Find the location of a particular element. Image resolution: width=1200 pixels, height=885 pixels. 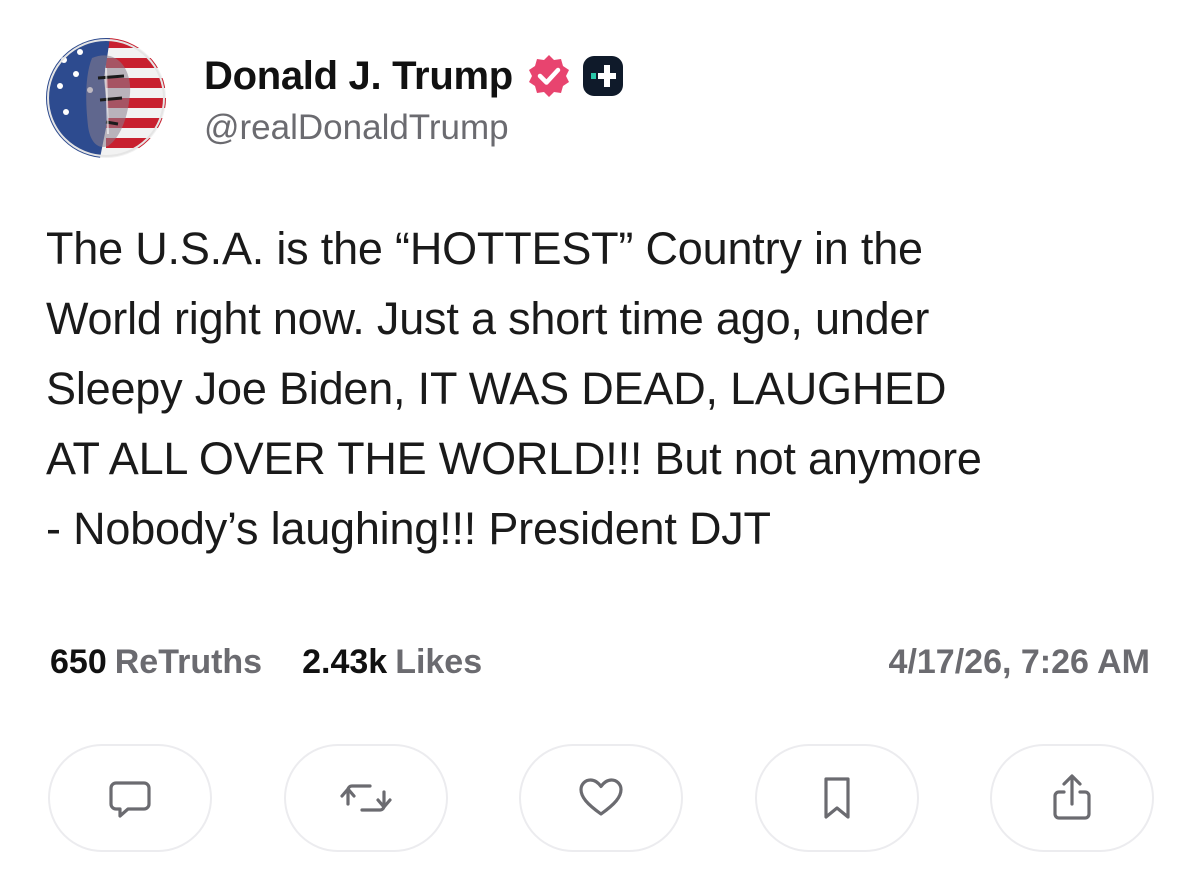

plus-badge-icon is located at coordinates (602, 76).